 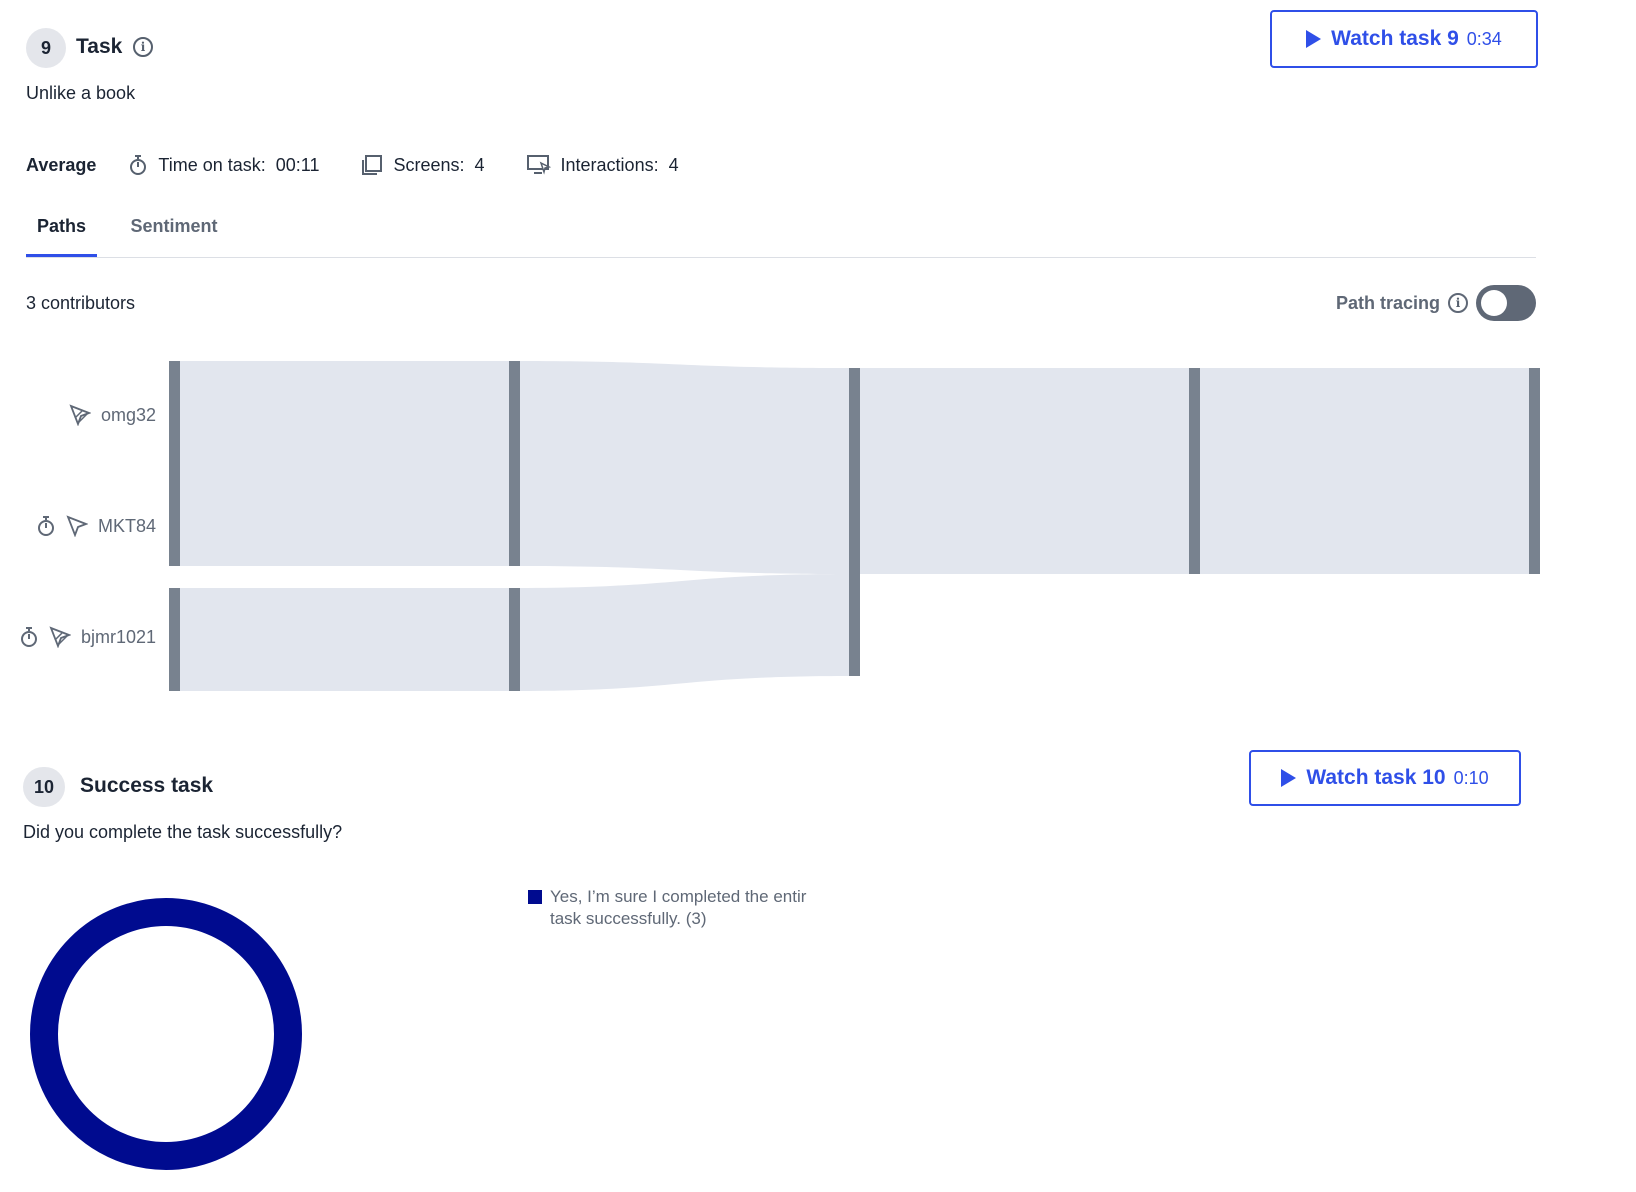 What do you see at coordinates (147, 785) in the screenshot?
I see `task-title: Success task` at bounding box center [147, 785].